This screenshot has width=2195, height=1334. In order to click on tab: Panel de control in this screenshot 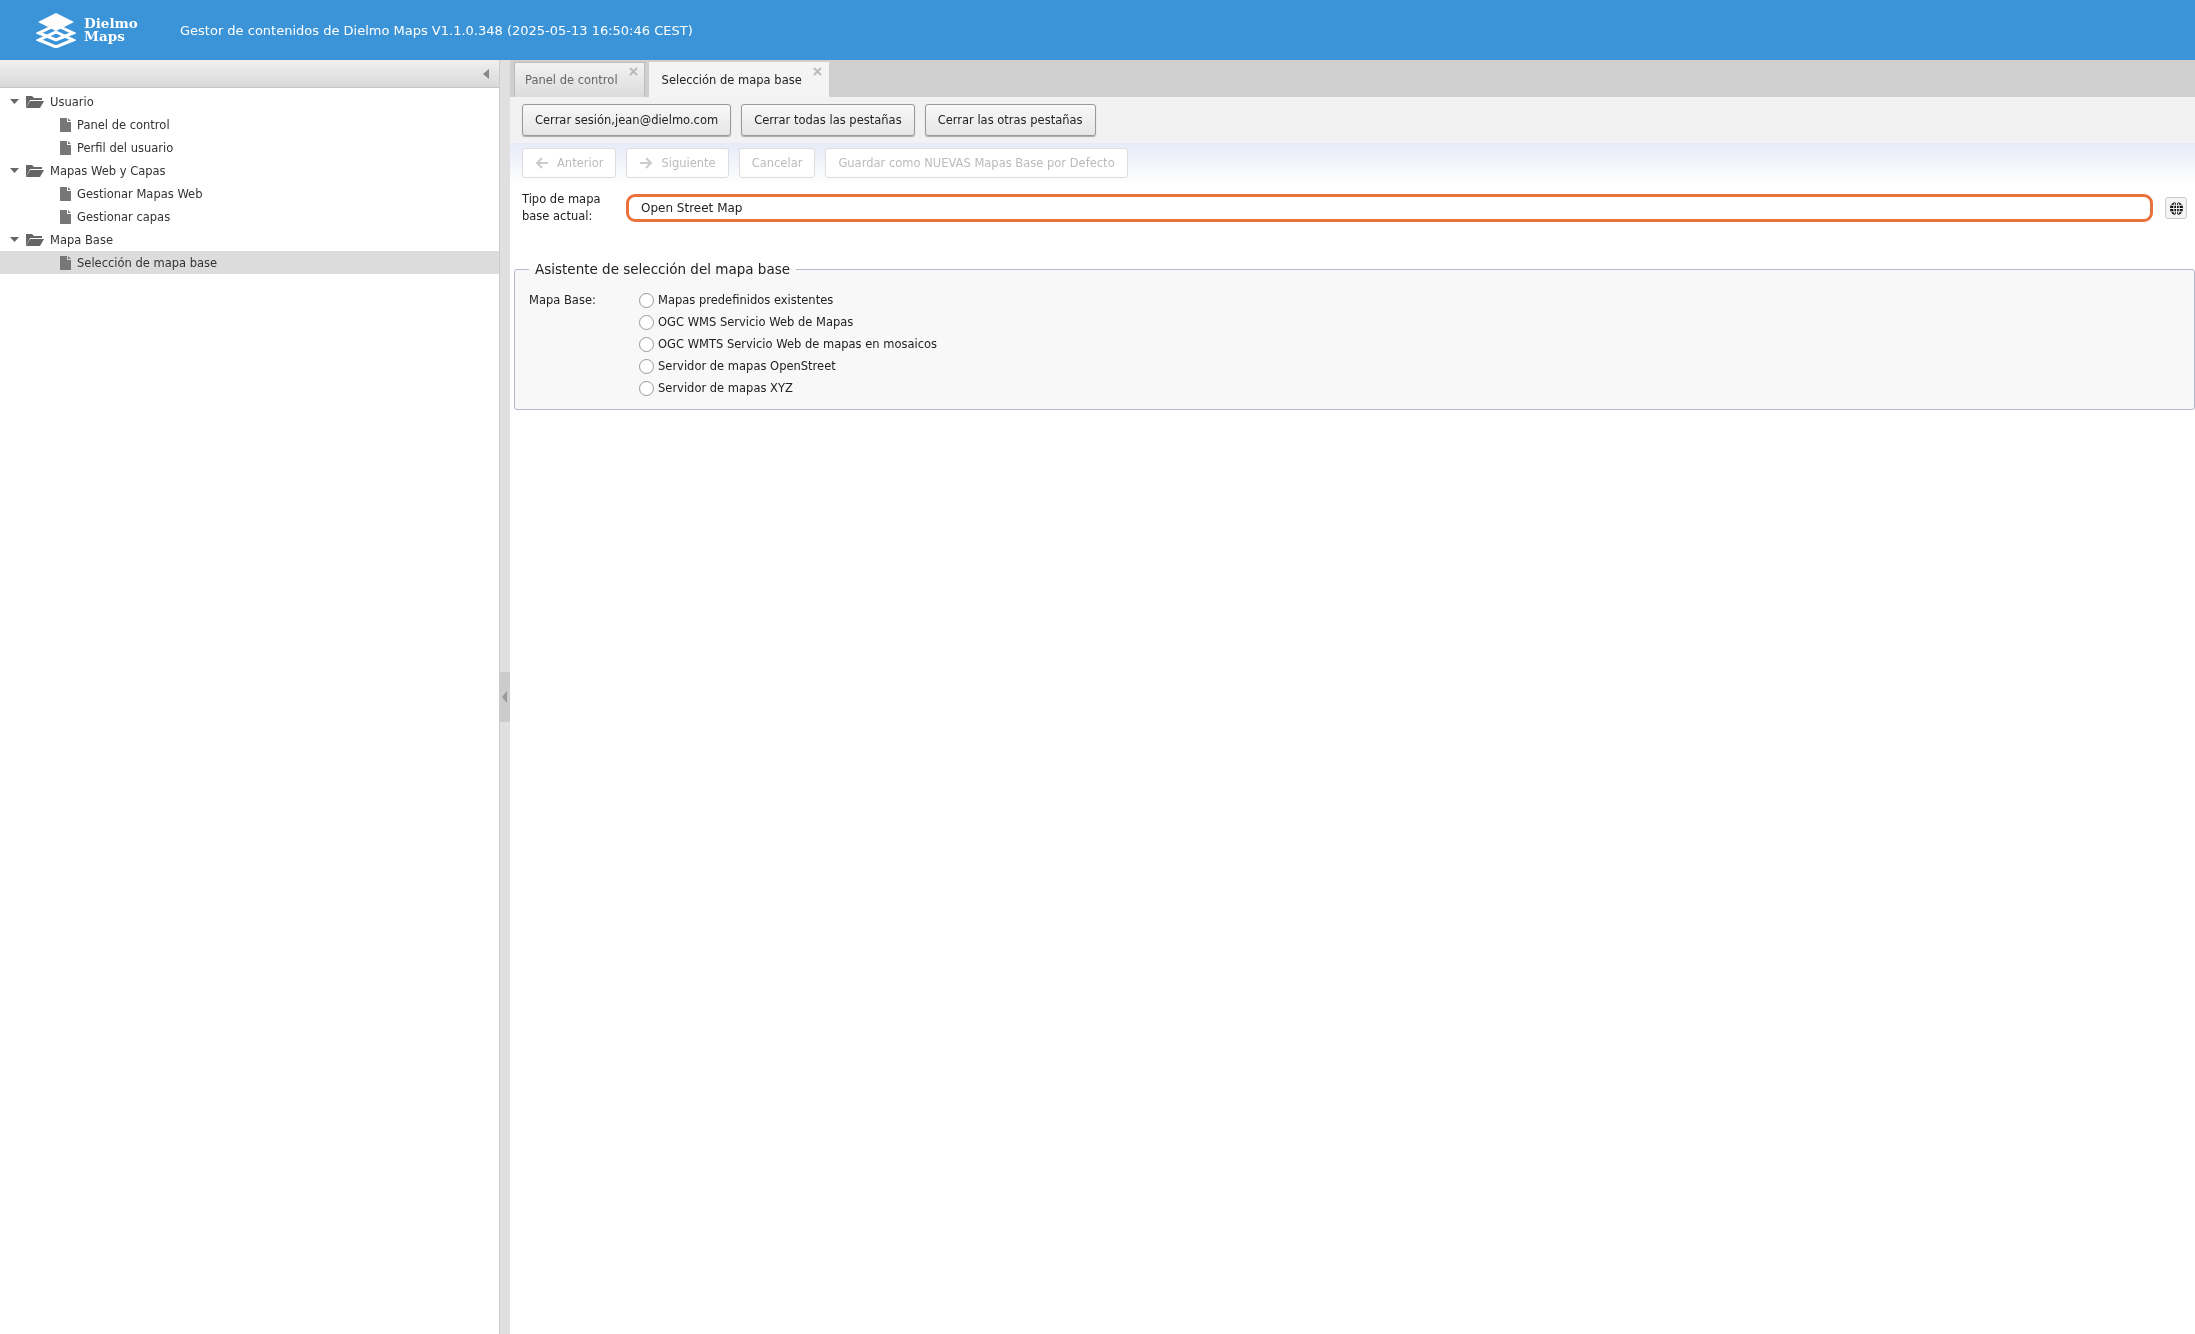, I will do `click(579, 79)`.